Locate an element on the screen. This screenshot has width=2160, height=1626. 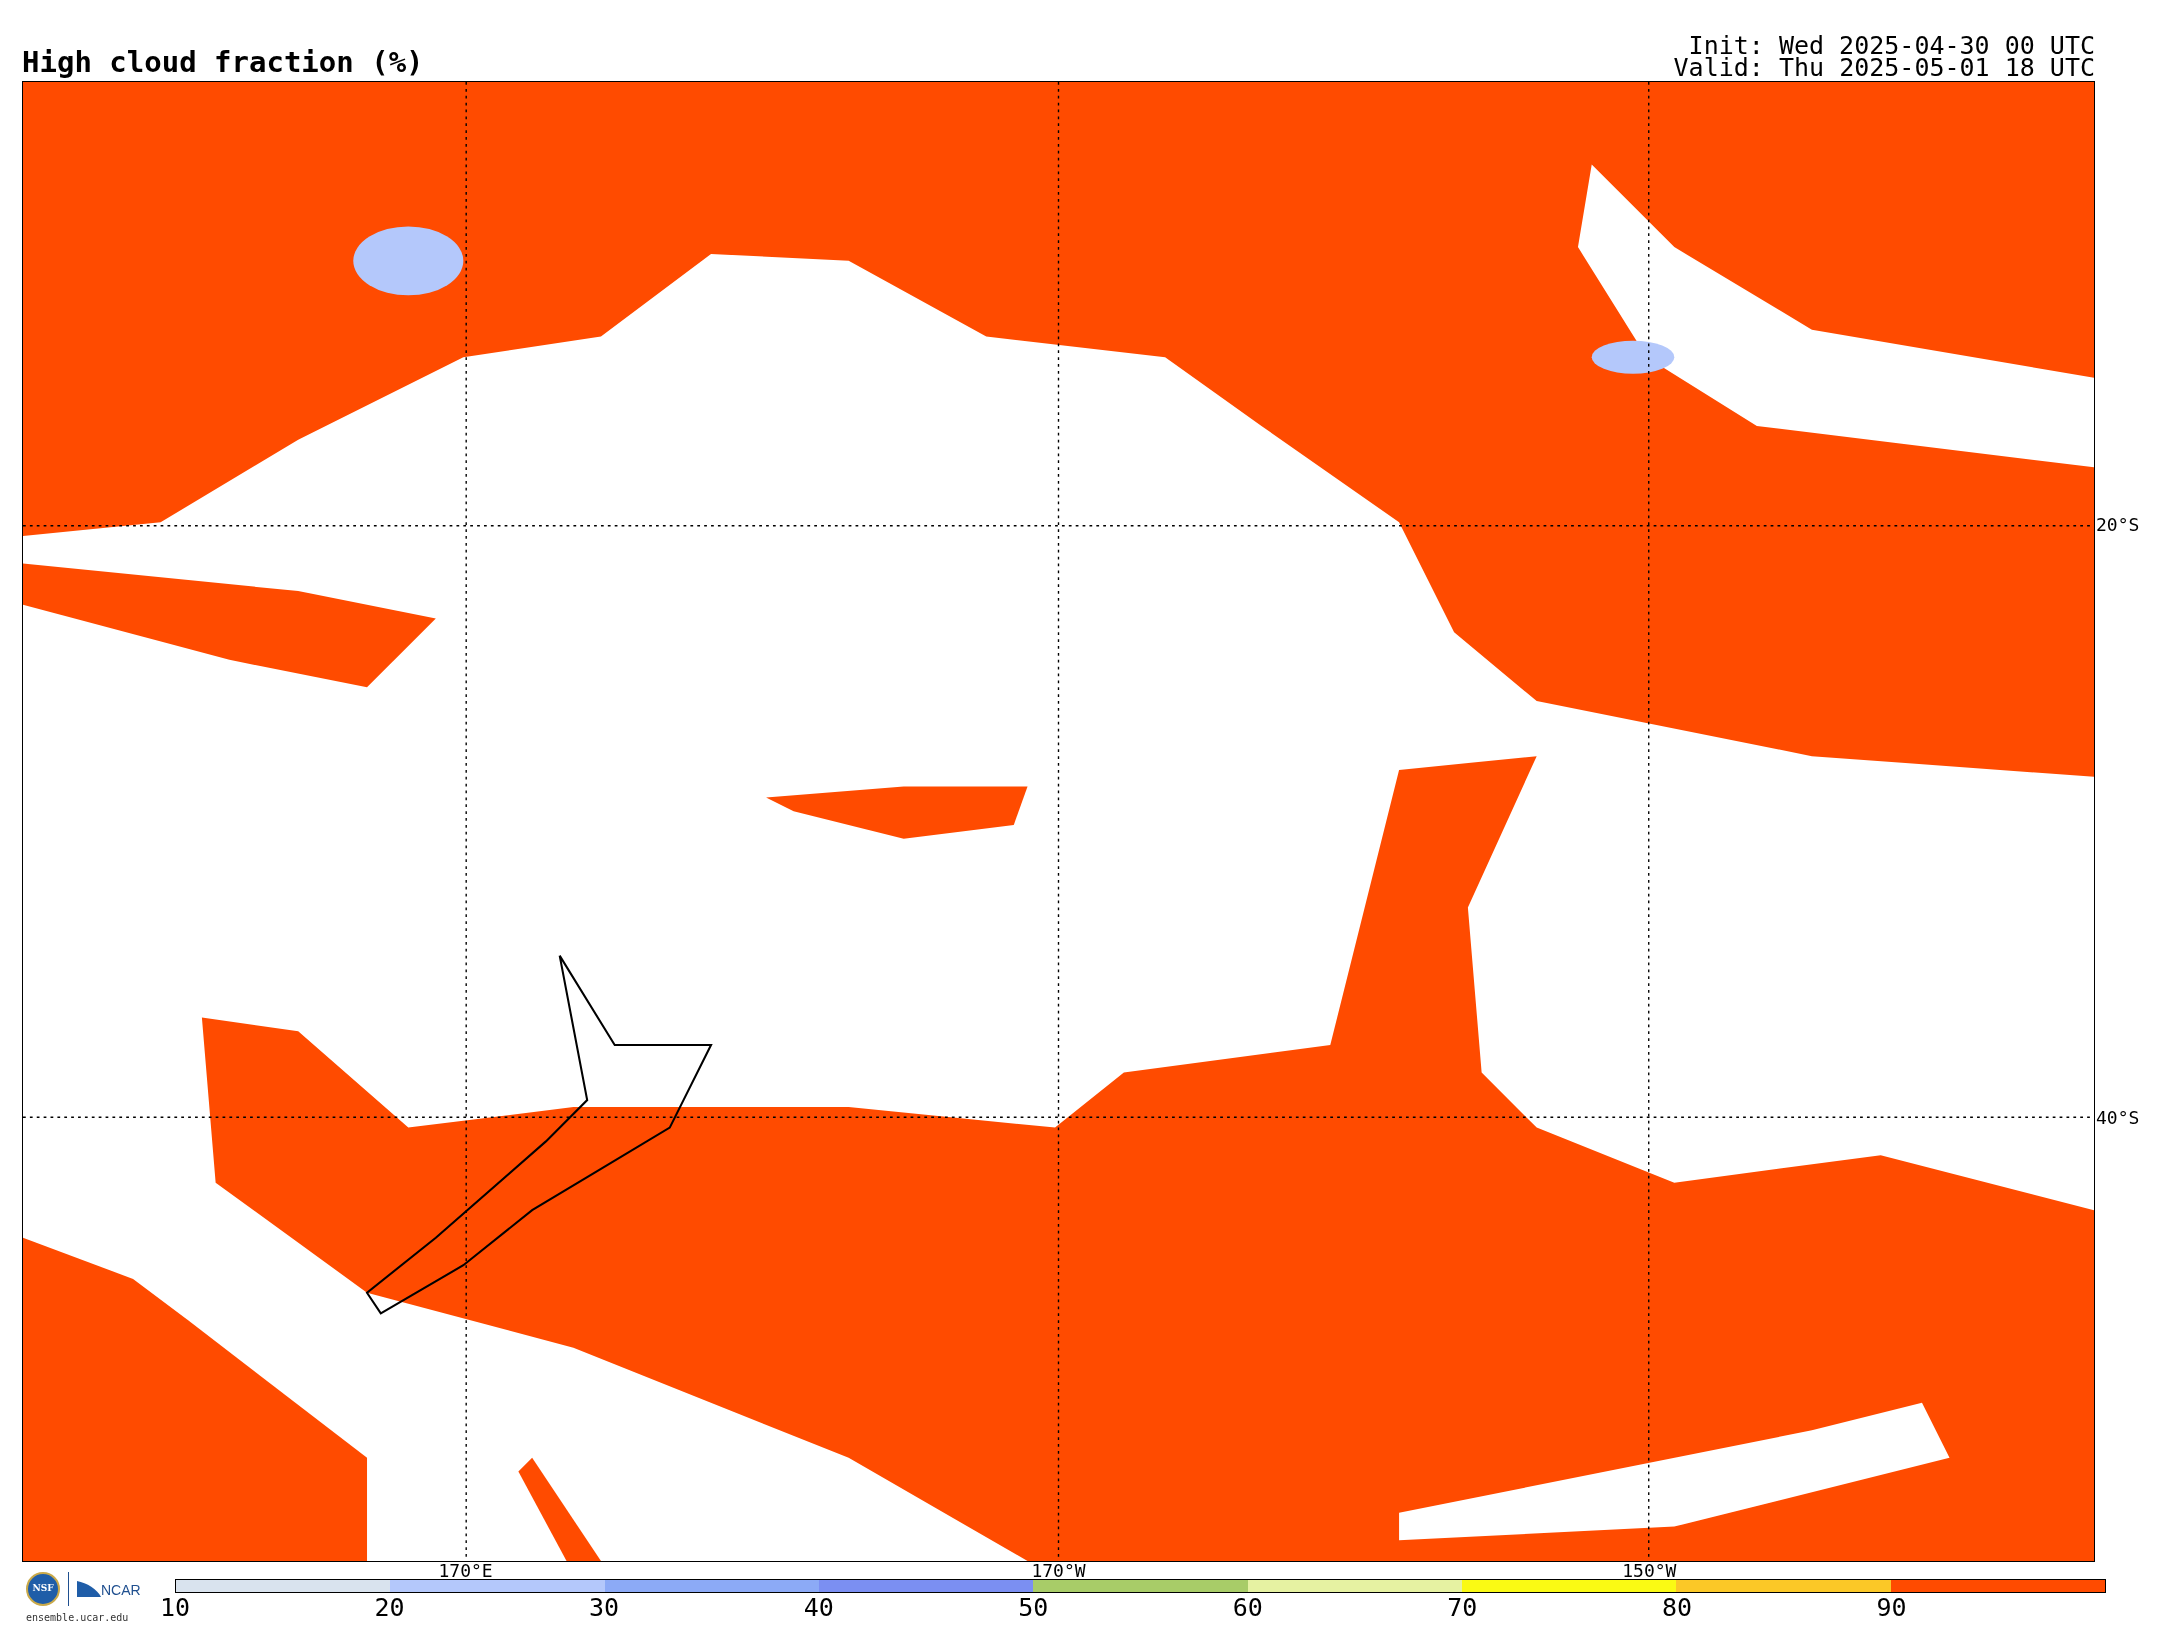
colorbar-tick-label: 60 is located at coordinates (1247, 1607).